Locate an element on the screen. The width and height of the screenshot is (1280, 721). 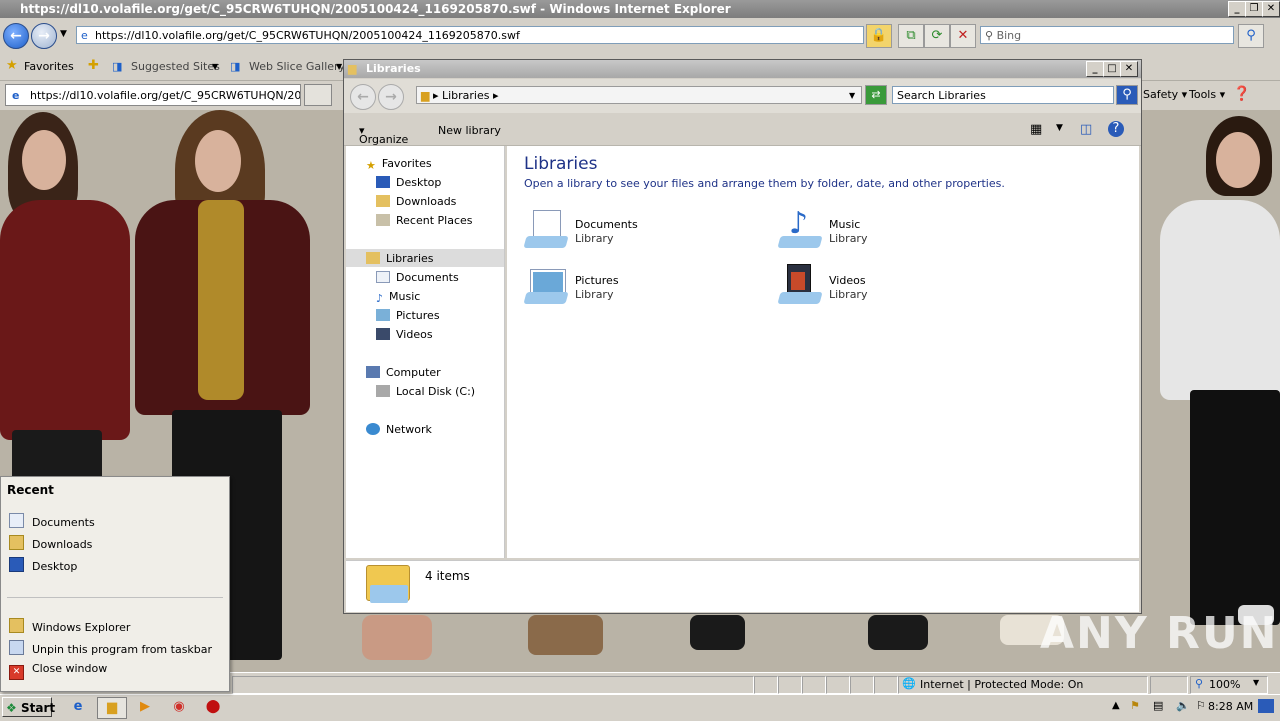
explorer-taskbar-icon: ▆ is located at coordinates (112, 708).